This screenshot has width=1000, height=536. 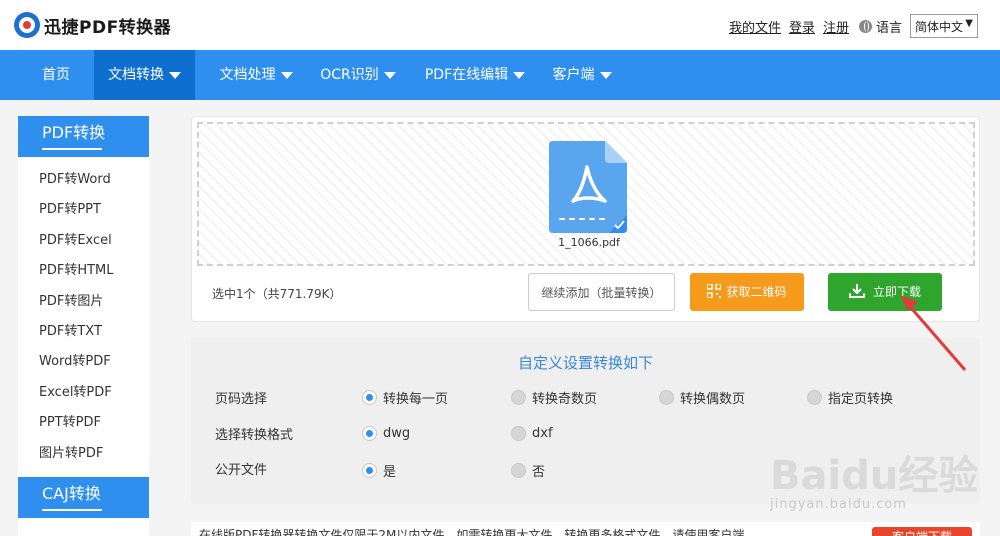 What do you see at coordinates (542, 433) in the screenshot?
I see `radio-label: dxf` at bounding box center [542, 433].